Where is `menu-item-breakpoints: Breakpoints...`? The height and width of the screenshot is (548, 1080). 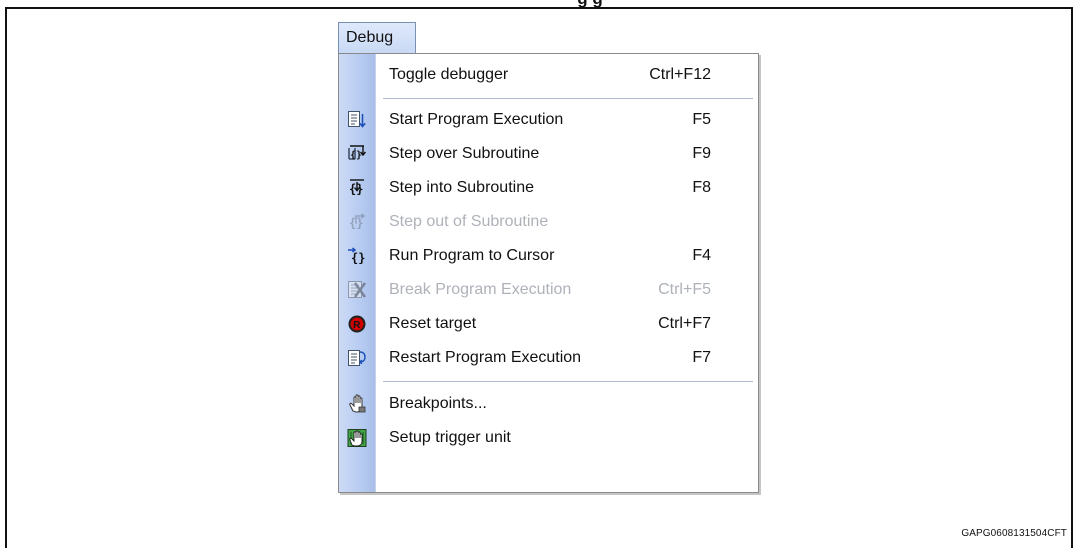
menu-item-breakpoints: Breakpoints... is located at coordinates (548, 404).